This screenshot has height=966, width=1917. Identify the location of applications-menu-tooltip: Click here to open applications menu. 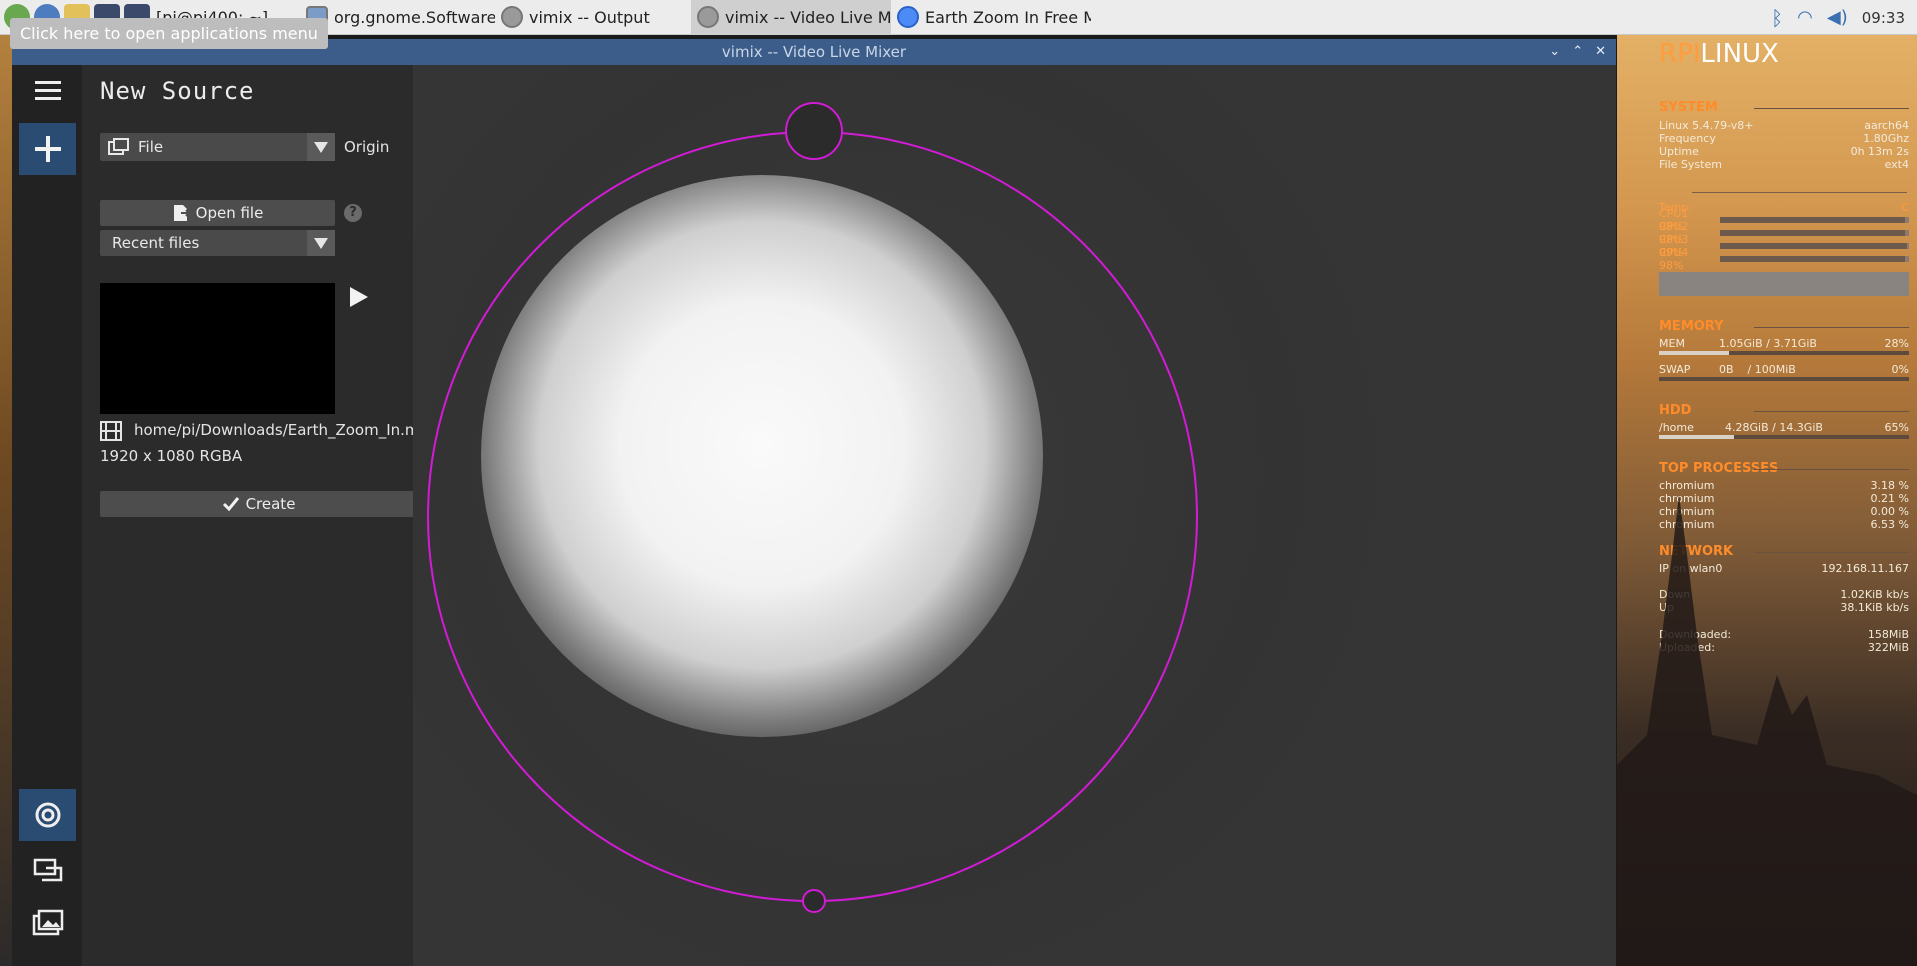
(169, 33).